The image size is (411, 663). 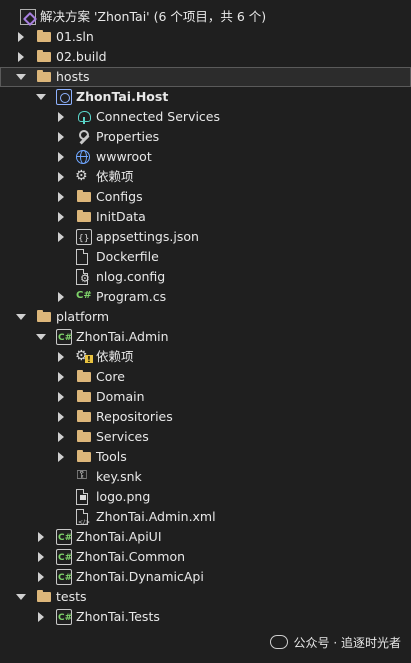 What do you see at coordinates (110, 376) in the screenshot?
I see `tree-item-label: Core` at bounding box center [110, 376].